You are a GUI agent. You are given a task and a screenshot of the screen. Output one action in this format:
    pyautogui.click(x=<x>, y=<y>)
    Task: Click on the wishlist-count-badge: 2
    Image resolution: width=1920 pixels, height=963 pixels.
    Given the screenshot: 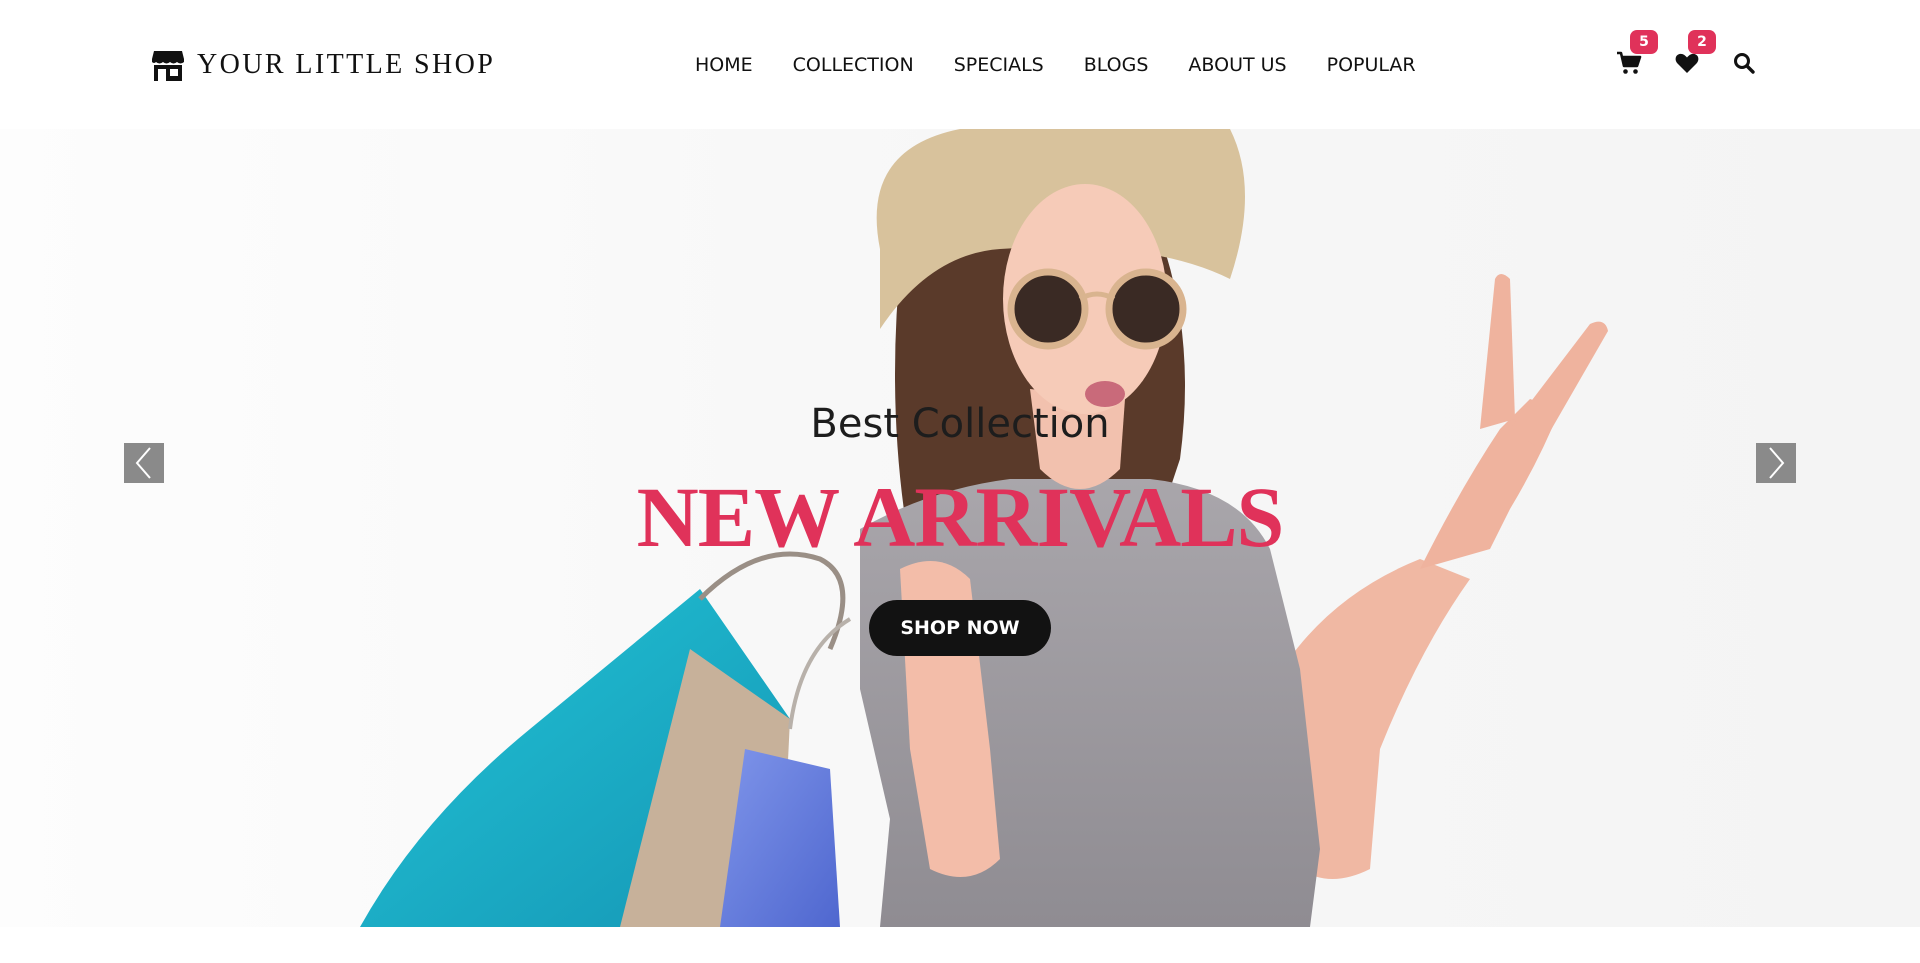 What is the action you would take?
    pyautogui.click(x=1702, y=42)
    